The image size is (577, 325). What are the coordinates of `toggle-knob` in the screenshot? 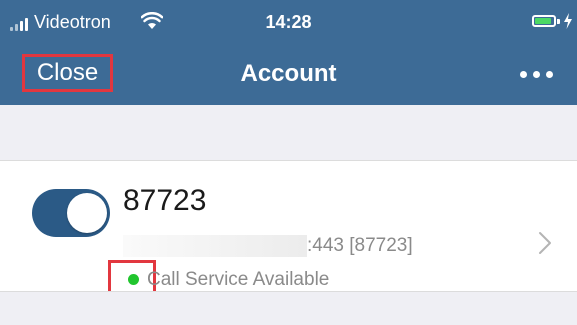 It's located at (87, 213).